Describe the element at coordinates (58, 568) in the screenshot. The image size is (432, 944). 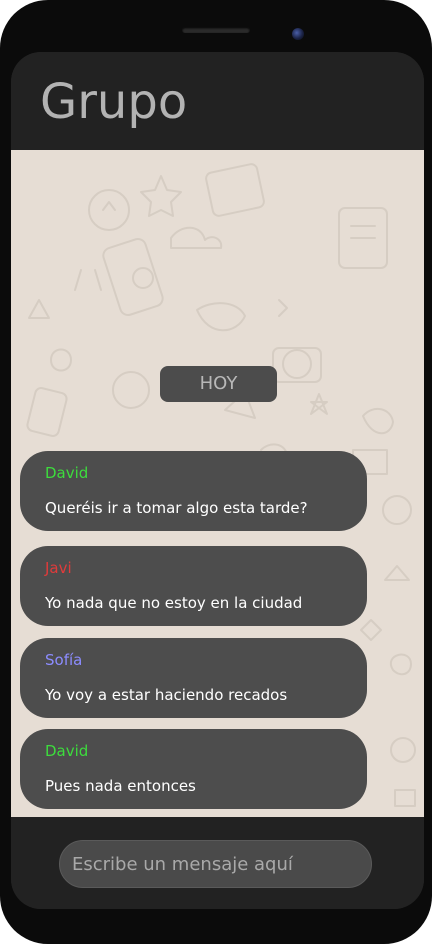
I see `message-sender: Javi` at that location.